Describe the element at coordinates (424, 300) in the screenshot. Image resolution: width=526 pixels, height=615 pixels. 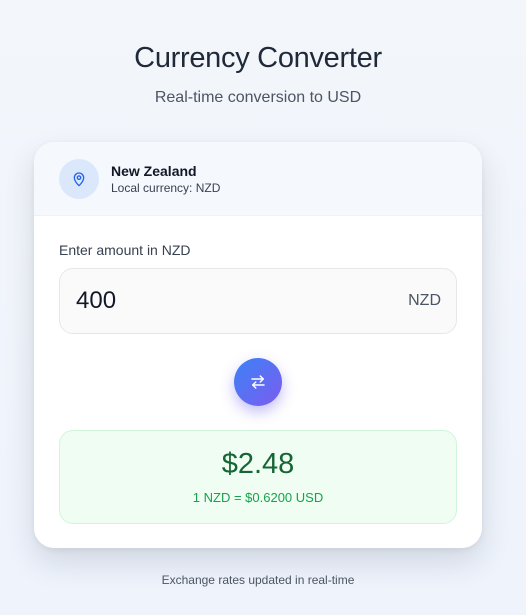
I see `currency-suffix: NZD` at that location.